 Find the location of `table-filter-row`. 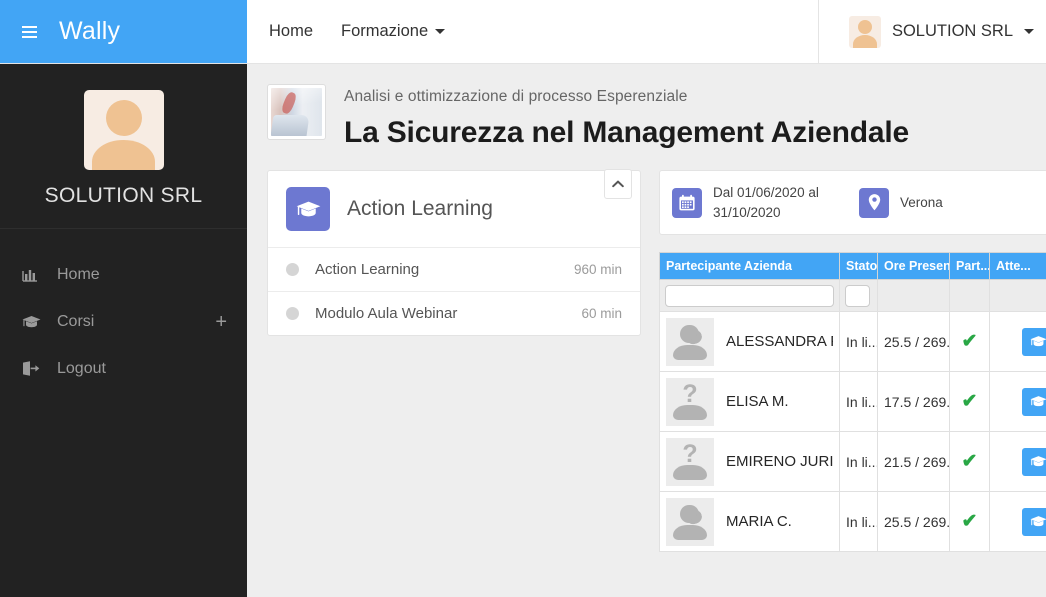

table-filter-row is located at coordinates (852, 295).